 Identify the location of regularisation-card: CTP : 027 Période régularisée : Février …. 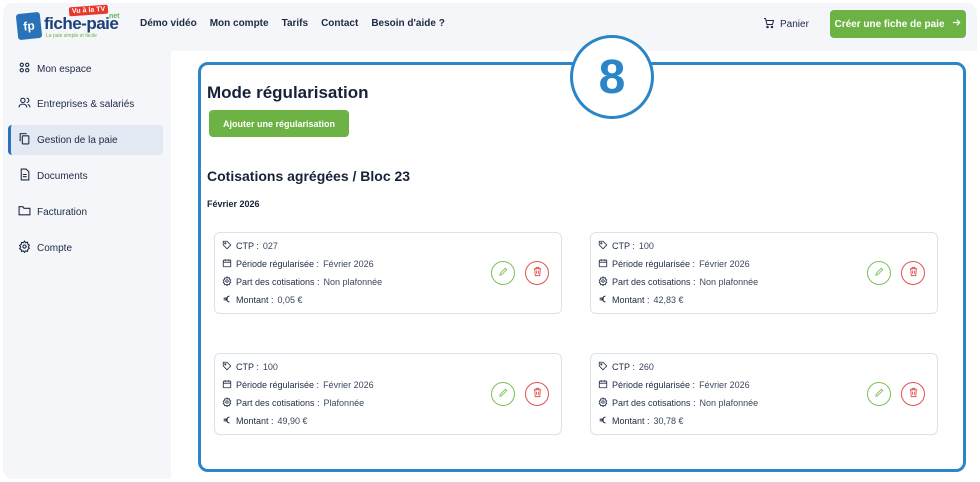
(388, 273).